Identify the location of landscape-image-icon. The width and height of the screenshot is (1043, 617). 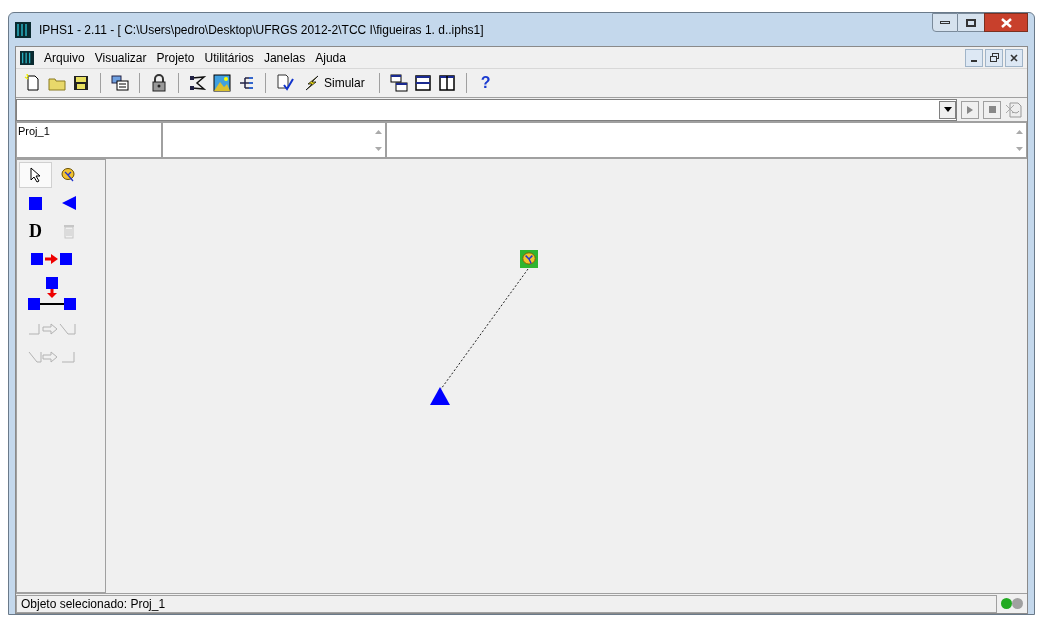
(222, 83).